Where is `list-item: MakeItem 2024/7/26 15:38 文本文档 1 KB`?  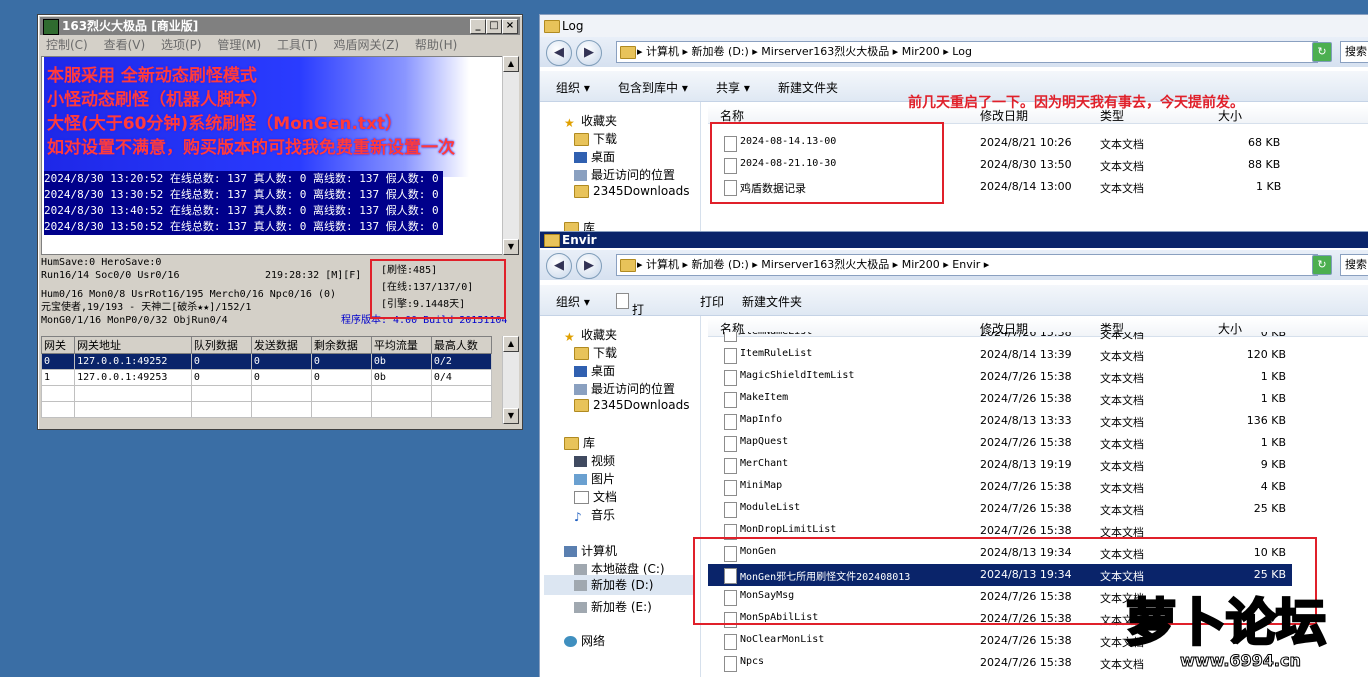
list-item: MakeItem 2024/7/26 15:38 文本文档 1 KB is located at coordinates (1000, 399).